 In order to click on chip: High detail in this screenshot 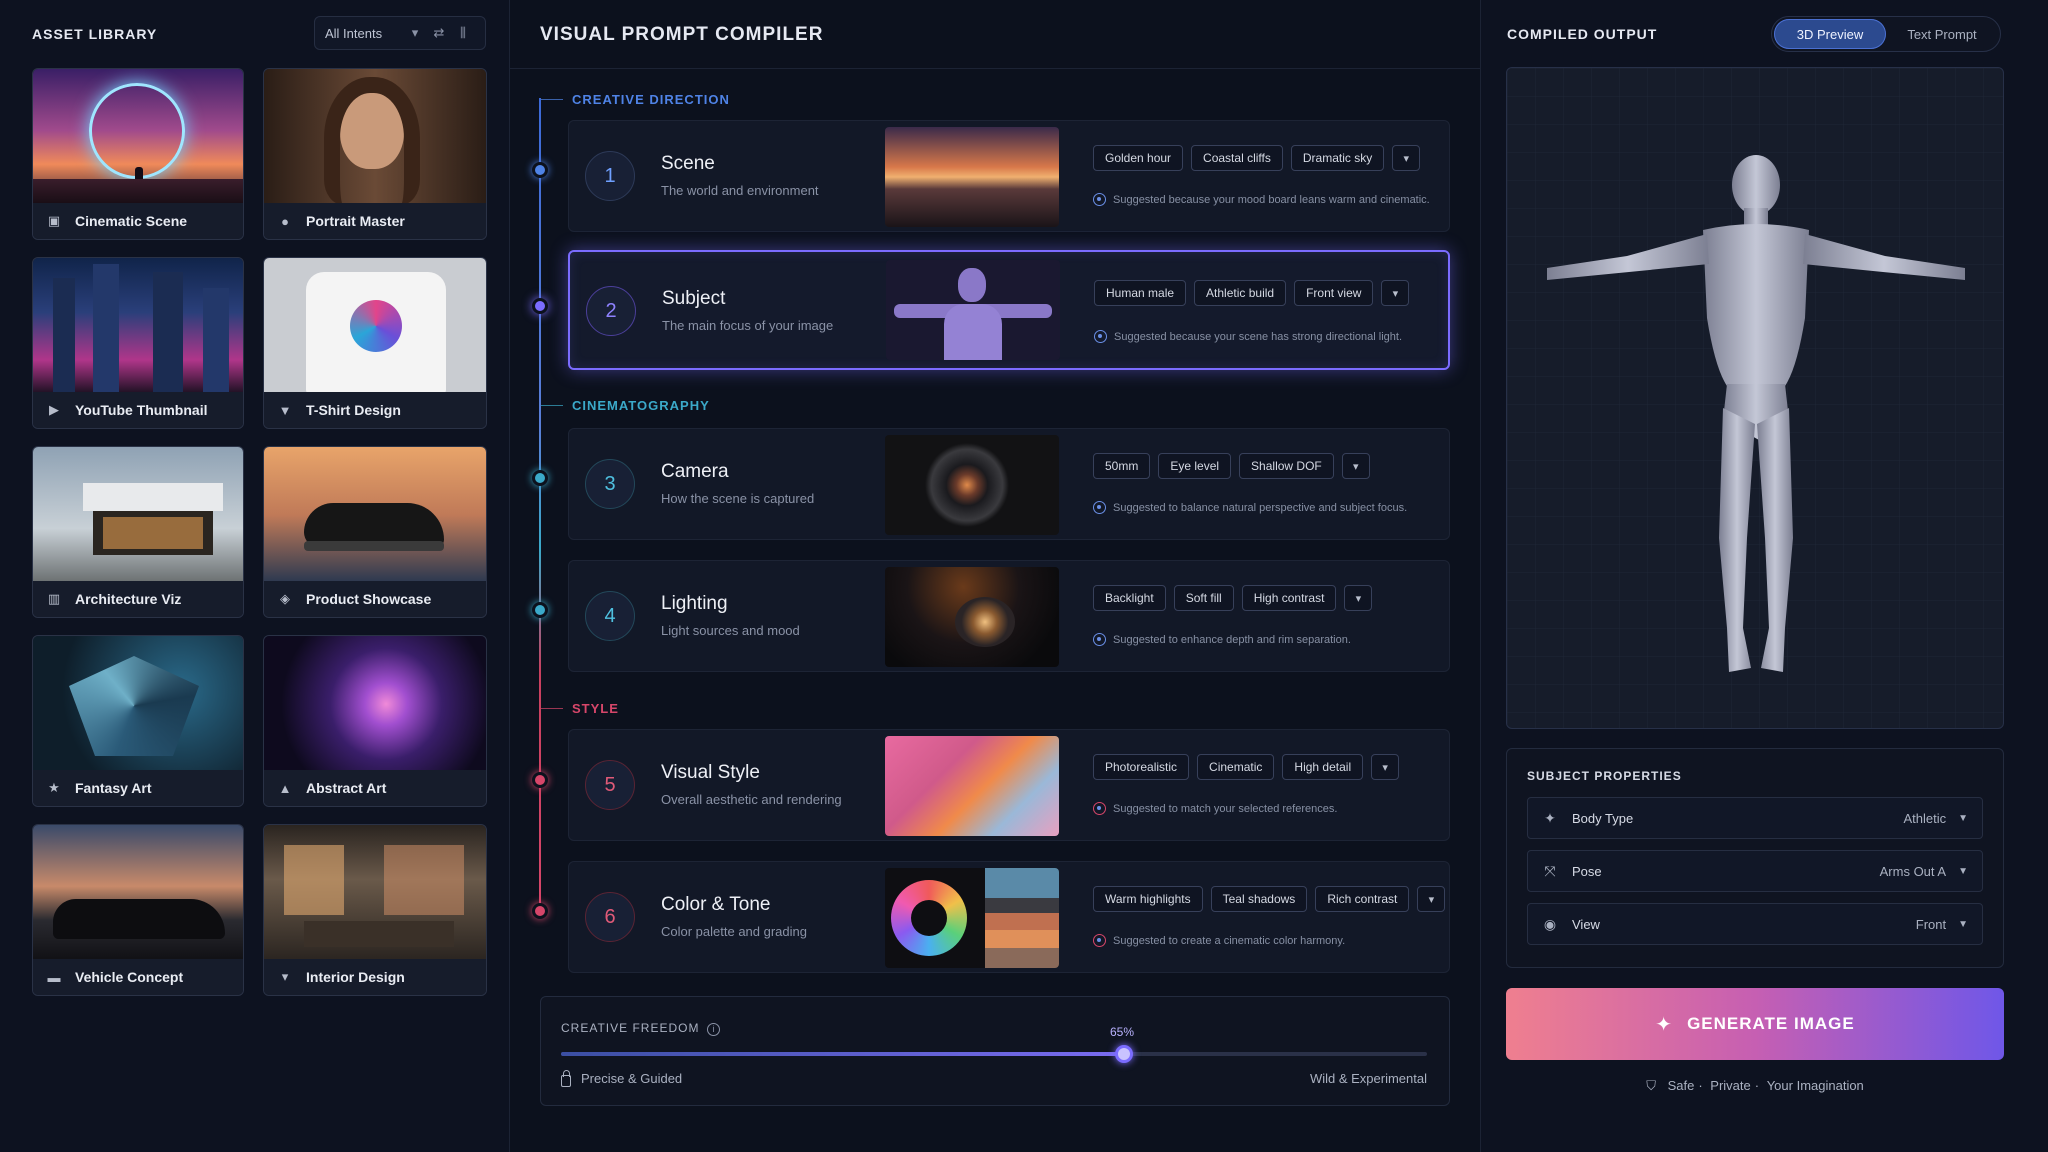, I will do `click(1323, 767)`.